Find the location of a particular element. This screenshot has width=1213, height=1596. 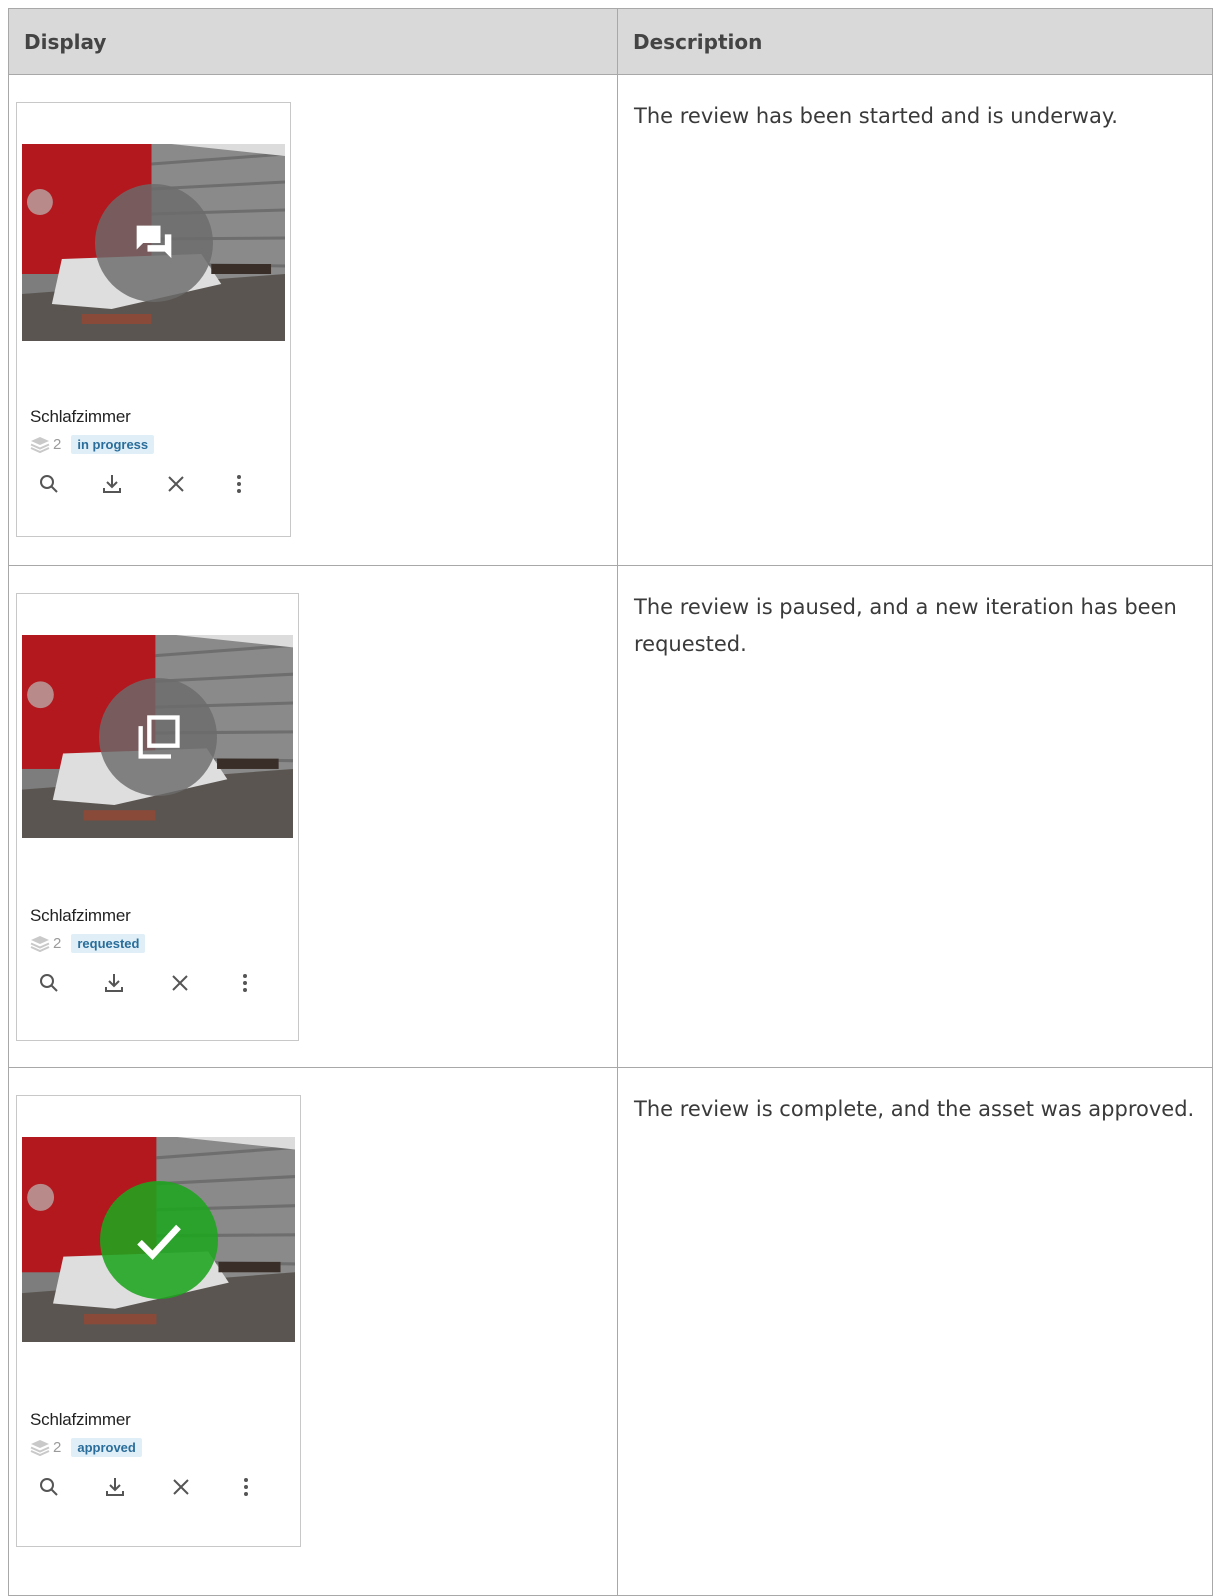

header-description: Description is located at coordinates (915, 41).